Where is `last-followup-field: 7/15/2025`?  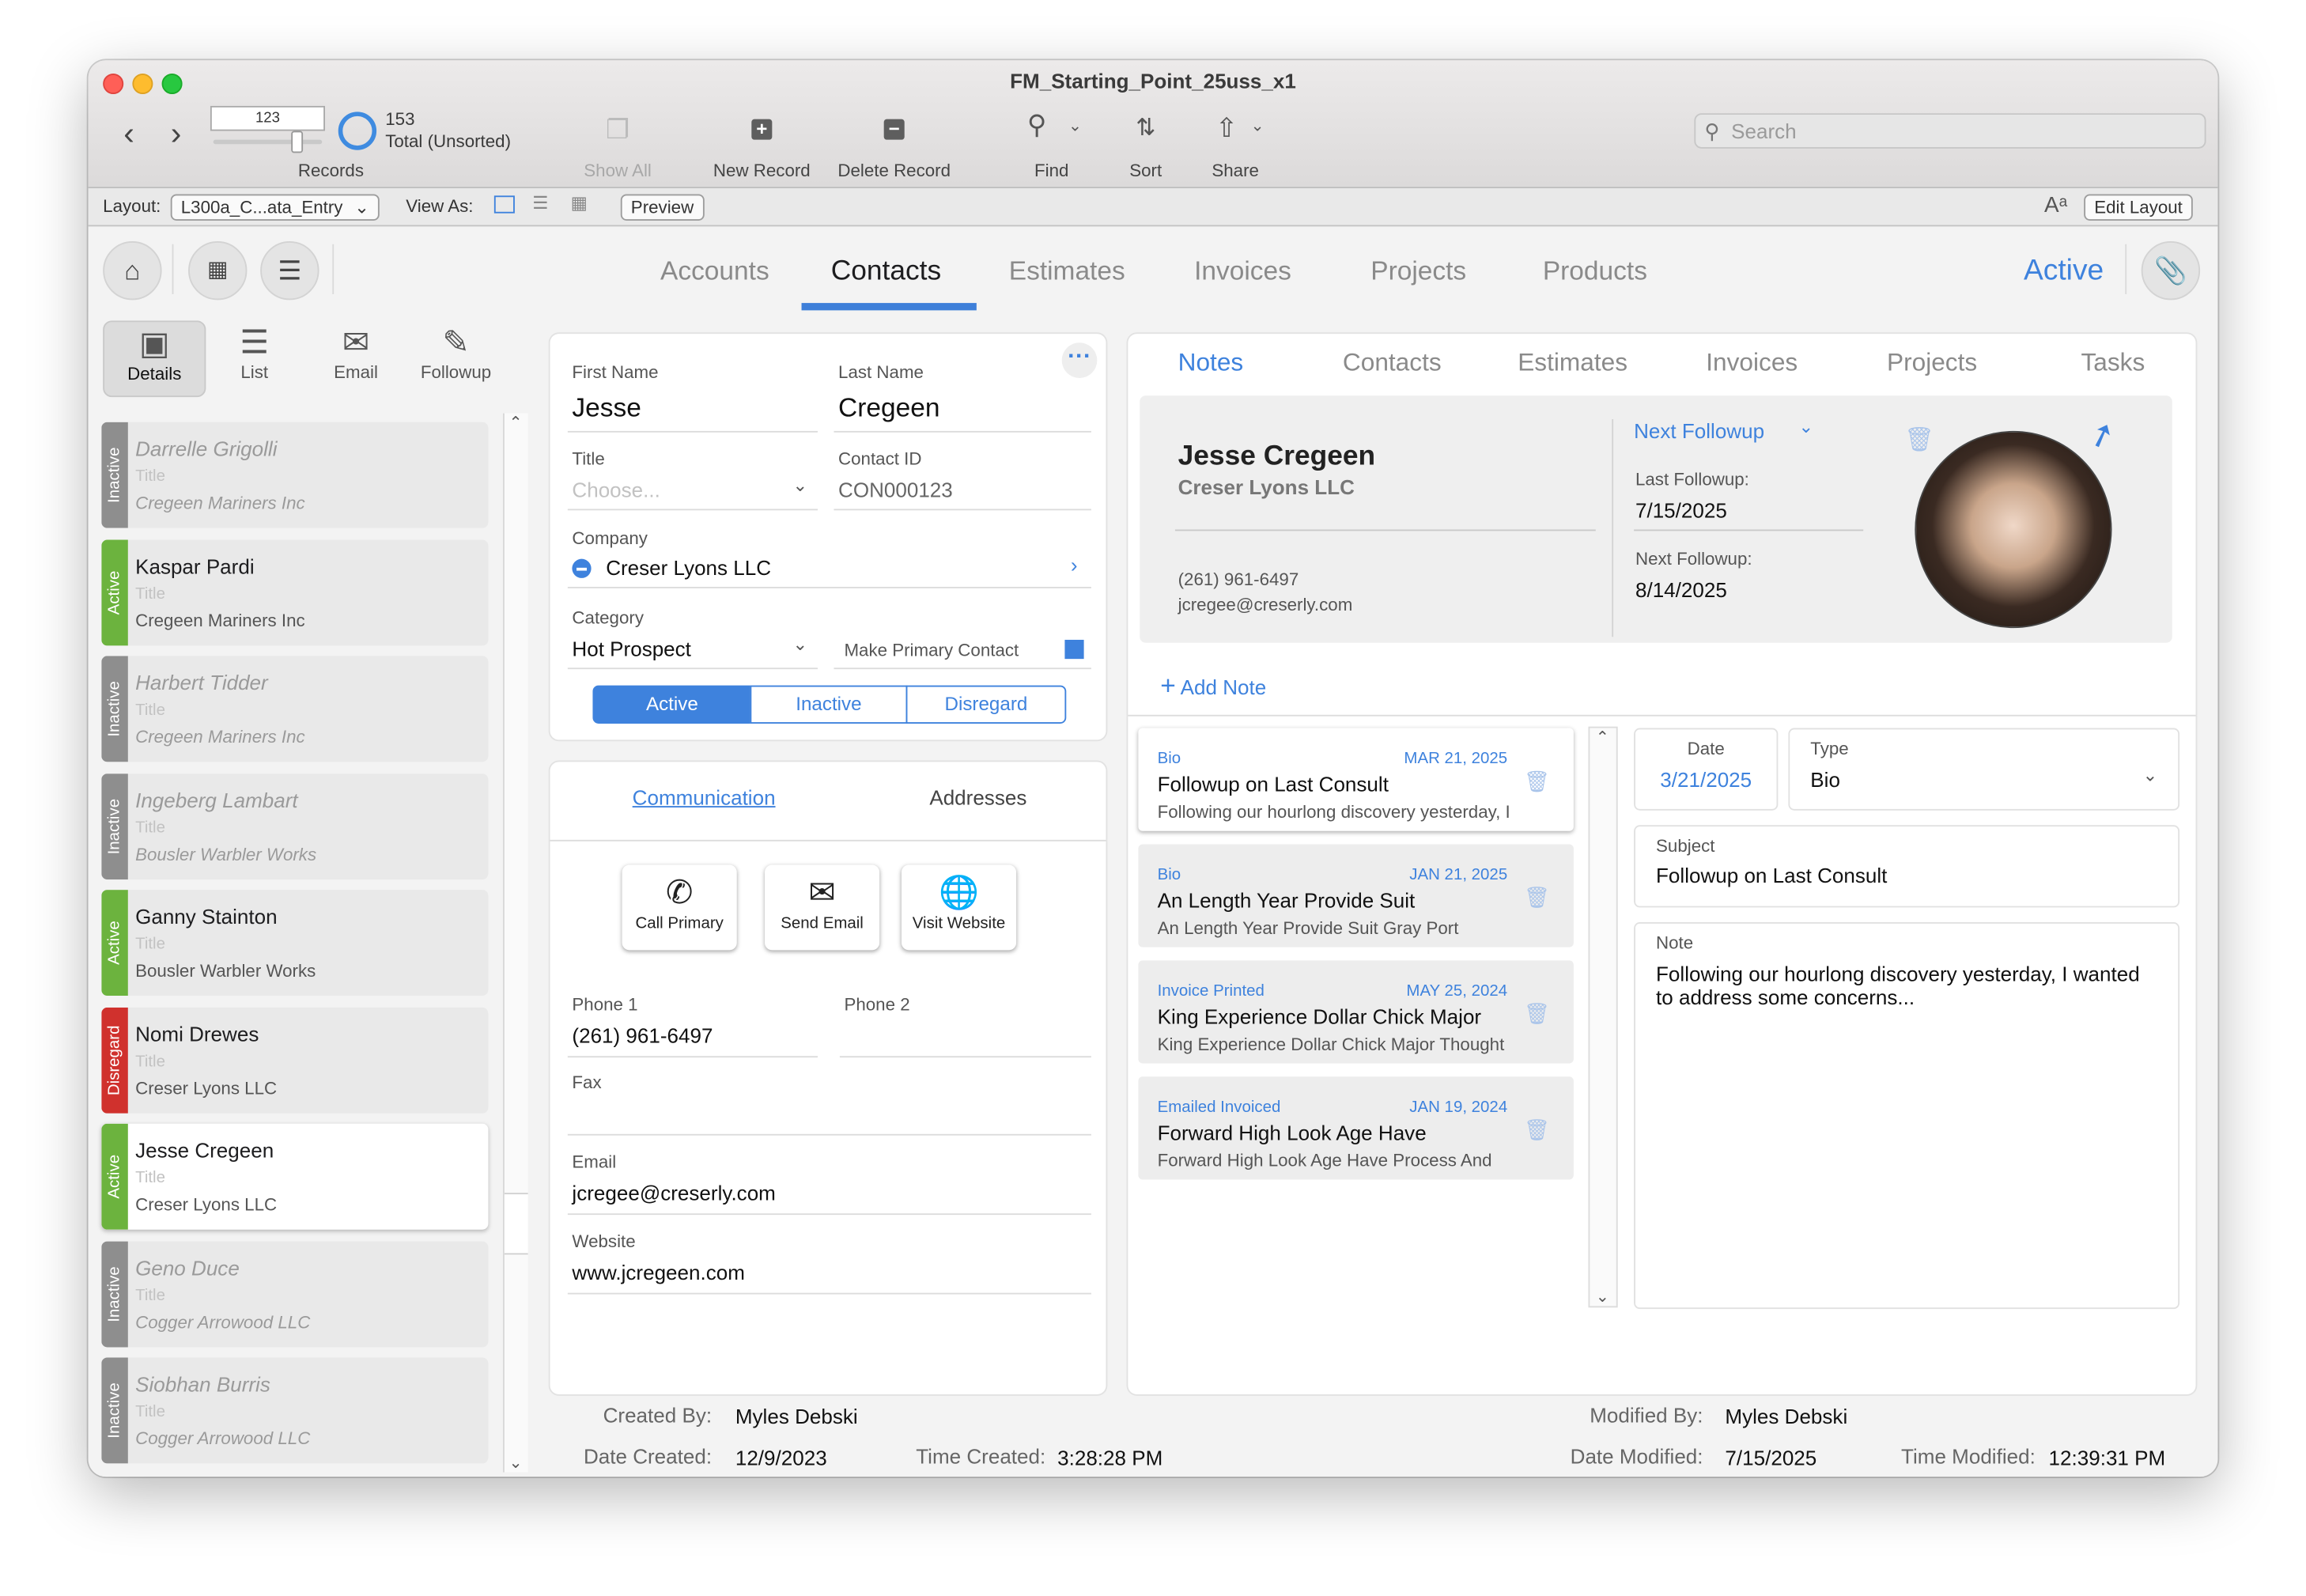
last-followup-field: 7/15/2025 is located at coordinates (1681, 510).